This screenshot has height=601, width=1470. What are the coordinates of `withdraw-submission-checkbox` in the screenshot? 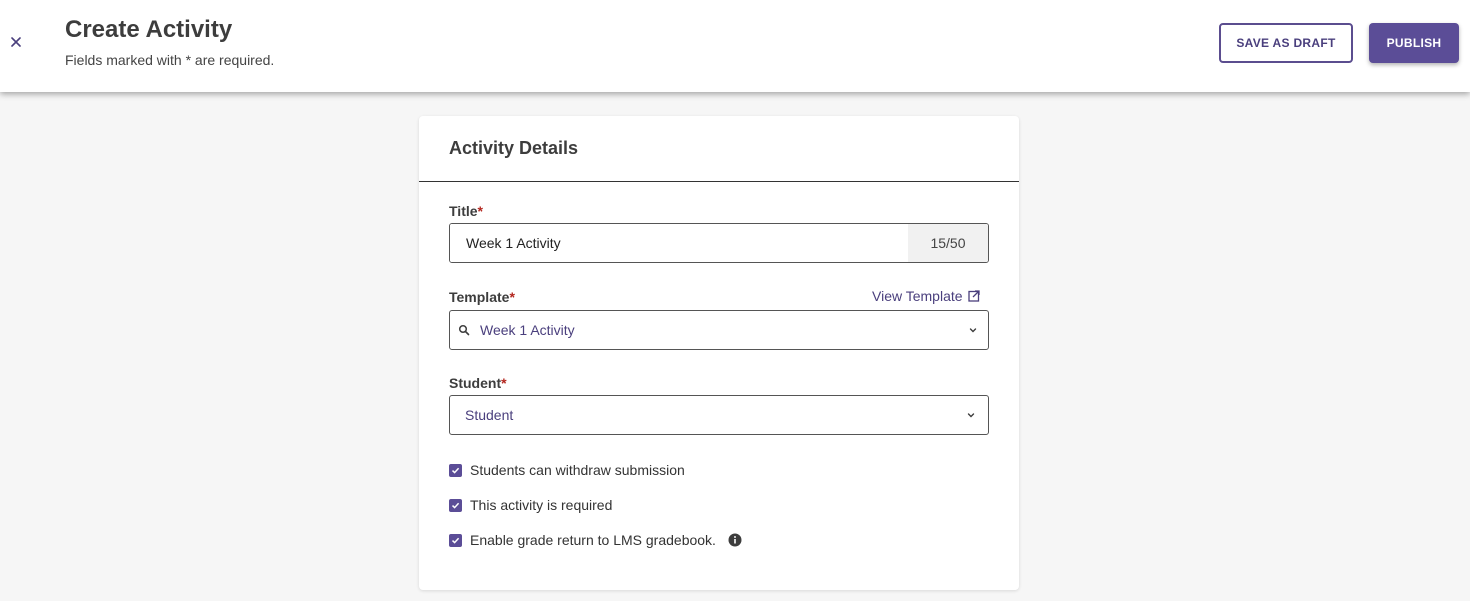 It's located at (455, 470).